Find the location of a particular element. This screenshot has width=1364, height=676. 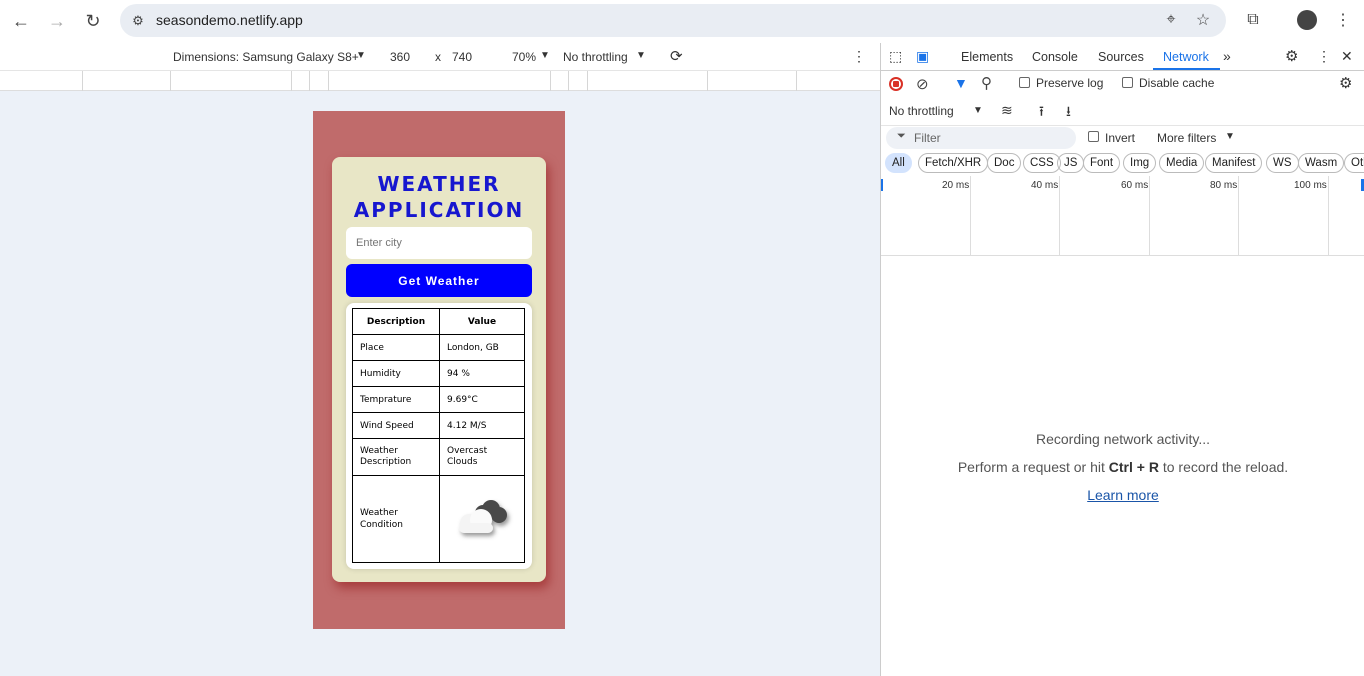

chip-css: CSS is located at coordinates (1042, 163).